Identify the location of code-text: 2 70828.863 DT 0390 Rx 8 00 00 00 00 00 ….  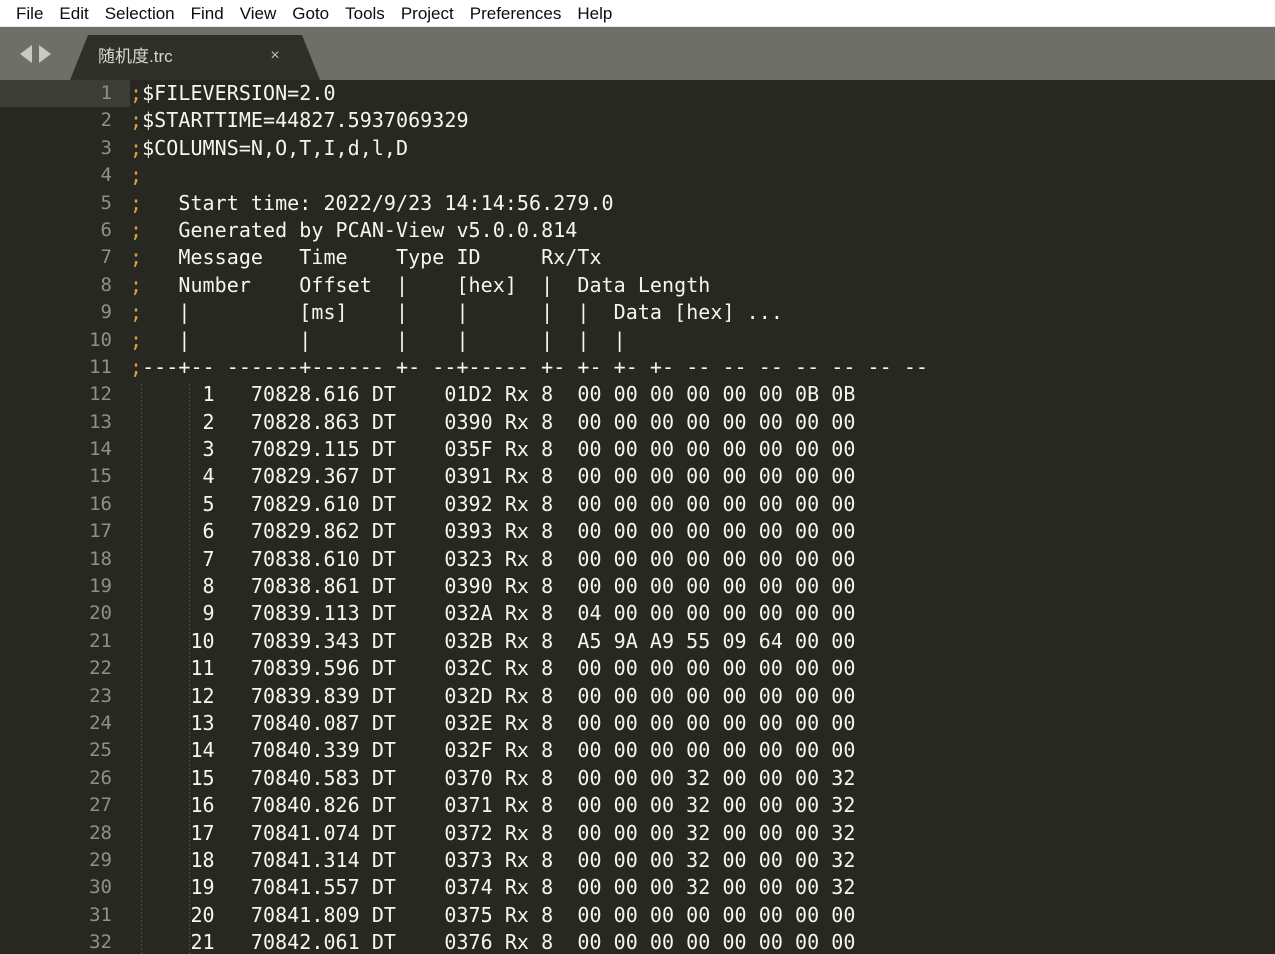
(493, 421).